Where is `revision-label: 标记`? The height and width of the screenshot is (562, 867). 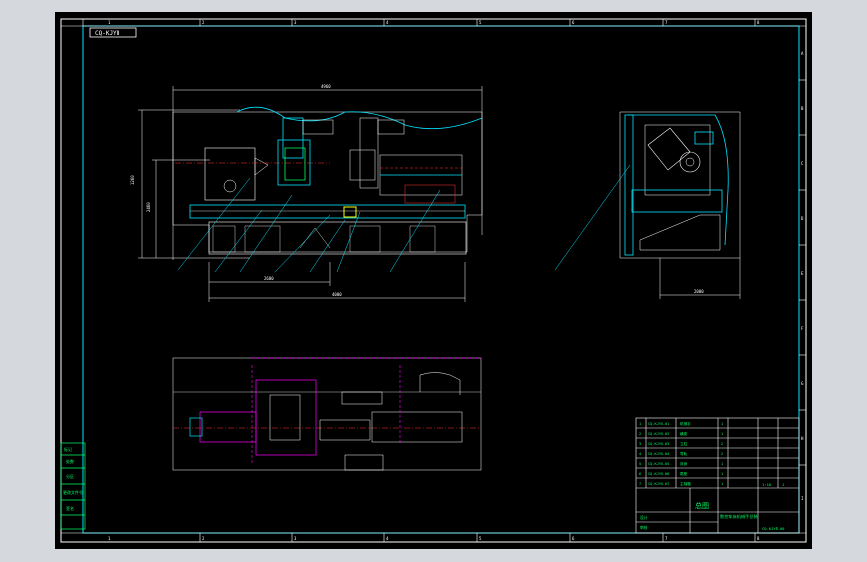 revision-label: 标记 is located at coordinates (68, 449).